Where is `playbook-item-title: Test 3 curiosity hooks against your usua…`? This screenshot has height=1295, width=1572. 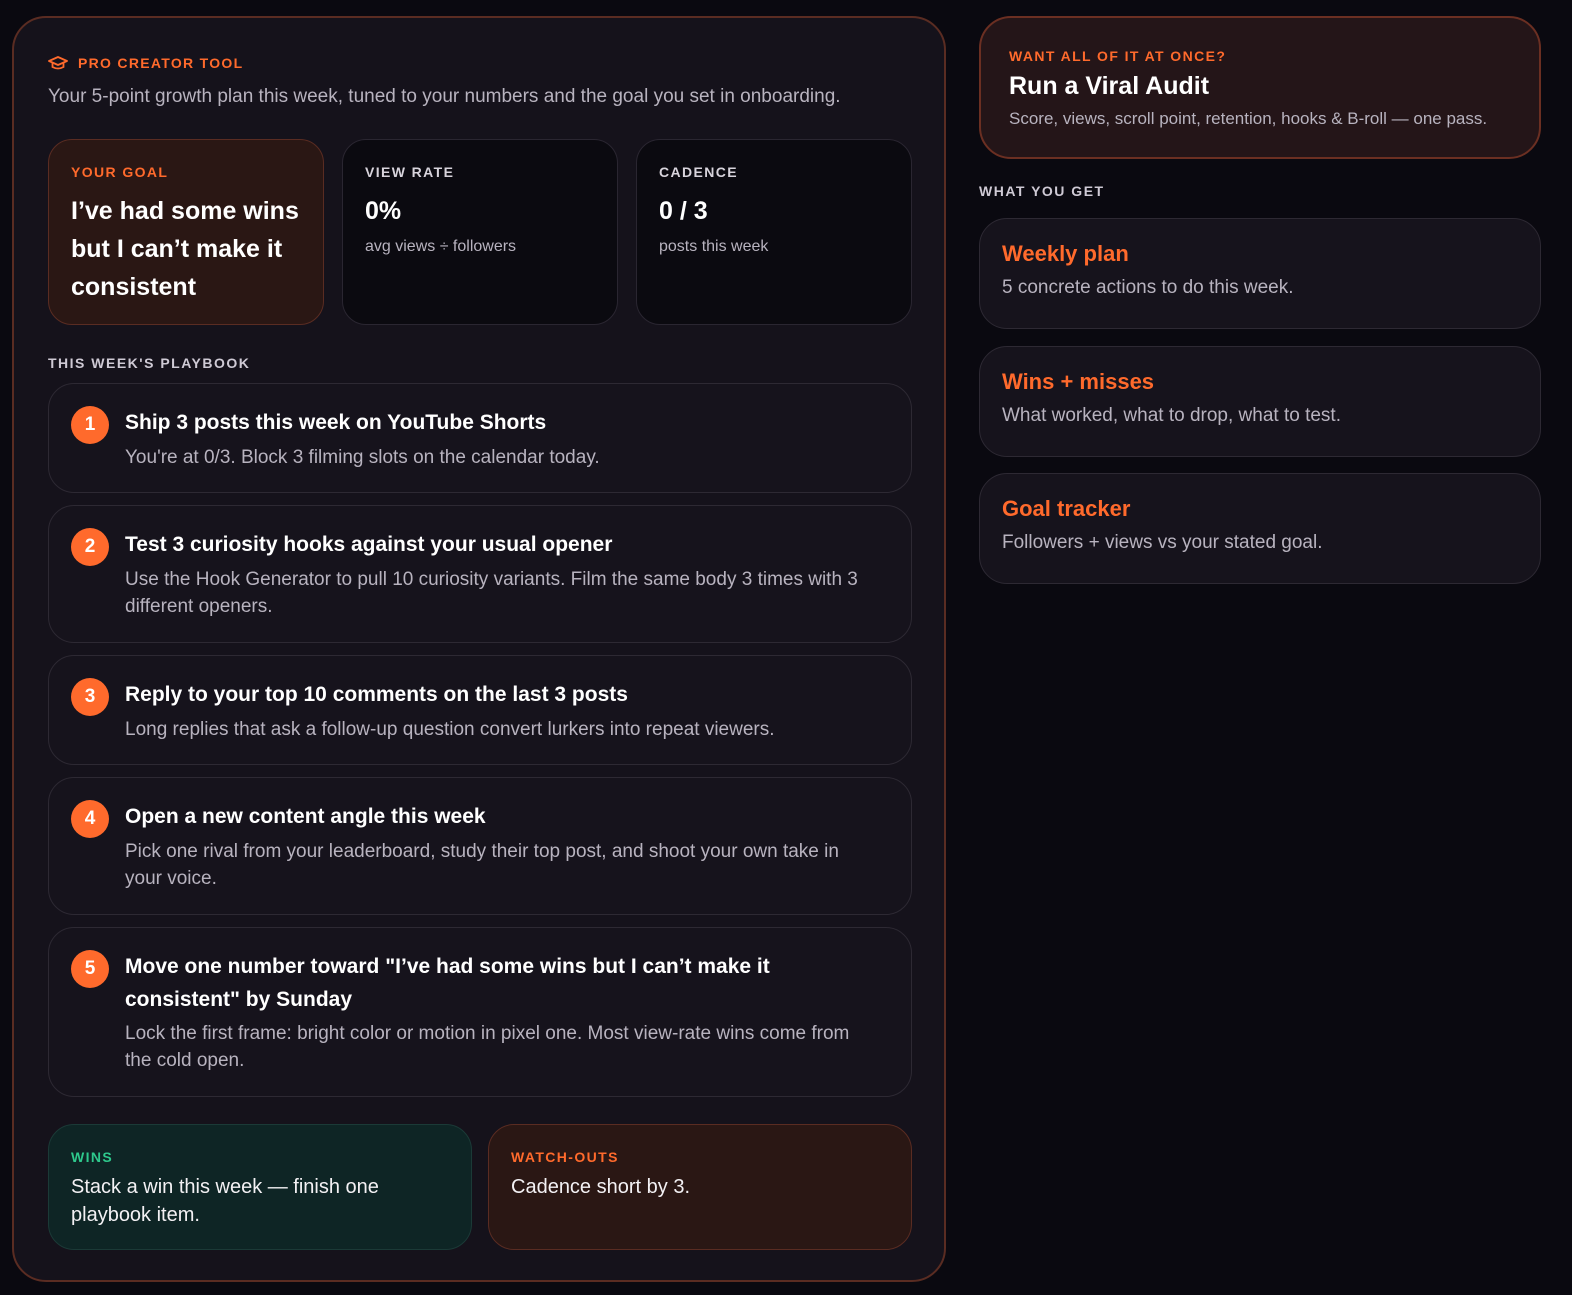 playbook-item-title: Test 3 curiosity hooks against your usua… is located at coordinates (369, 544).